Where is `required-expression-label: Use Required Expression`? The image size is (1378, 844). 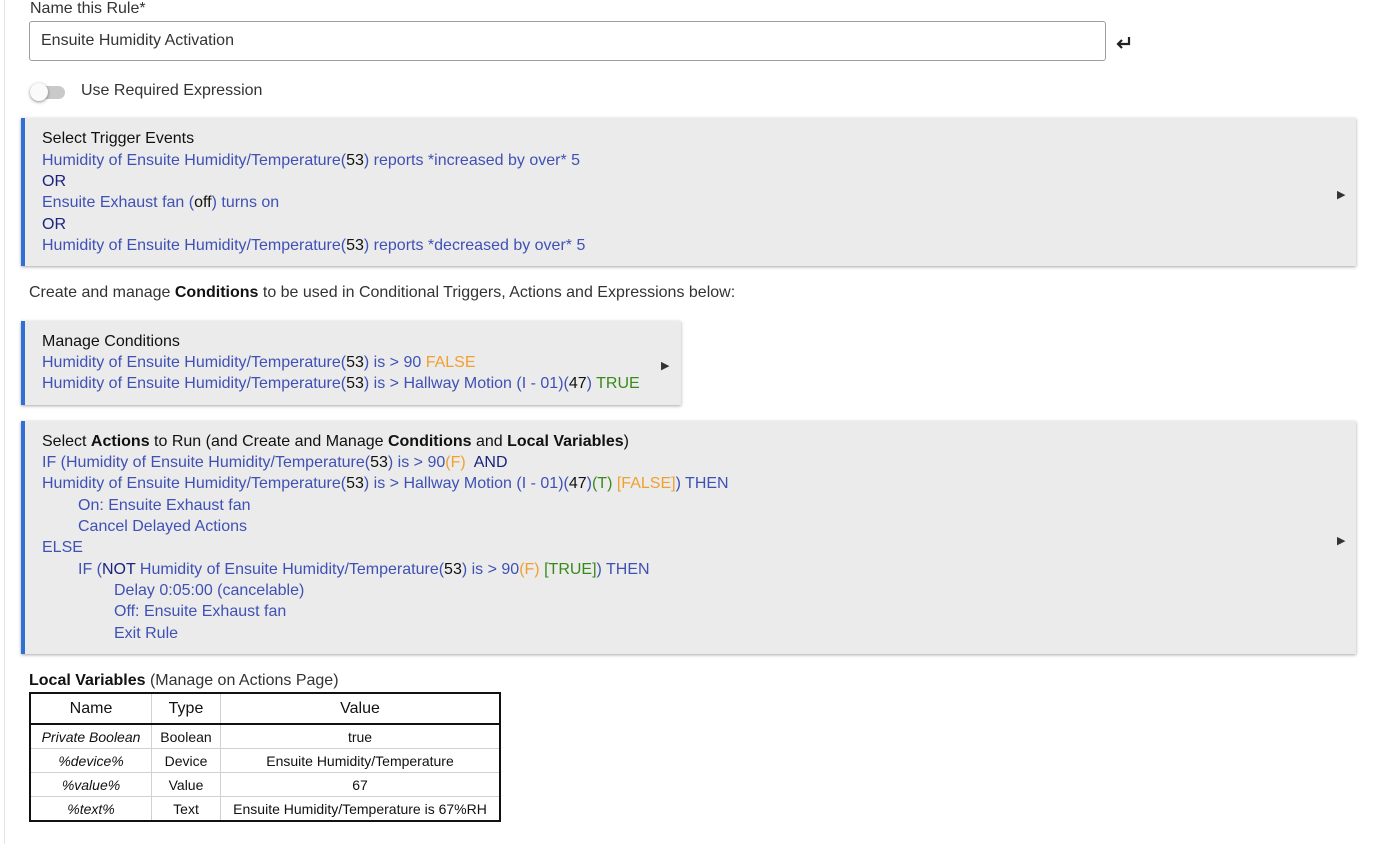
required-expression-label: Use Required Expression is located at coordinates (172, 90).